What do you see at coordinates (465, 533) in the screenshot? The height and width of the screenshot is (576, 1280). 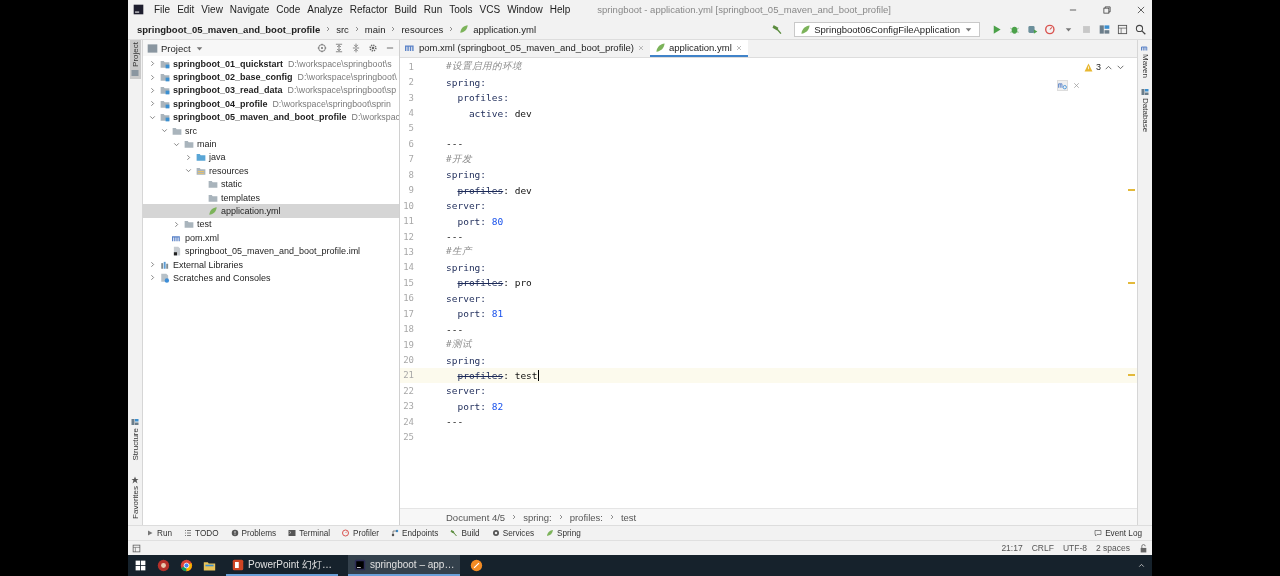 I see `tool-window-button: Build` at bounding box center [465, 533].